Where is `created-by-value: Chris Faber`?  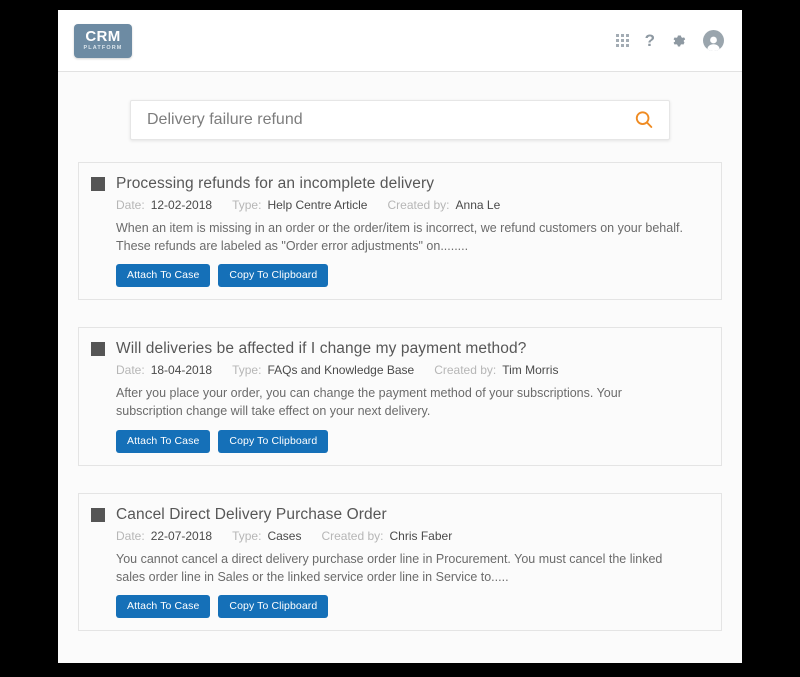 created-by-value: Chris Faber is located at coordinates (421, 535).